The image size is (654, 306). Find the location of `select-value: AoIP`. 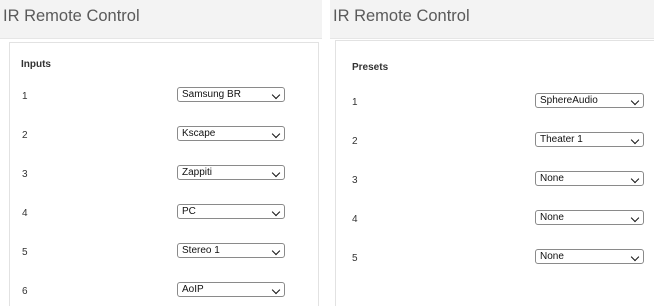

select-value: AoIP is located at coordinates (193, 289).